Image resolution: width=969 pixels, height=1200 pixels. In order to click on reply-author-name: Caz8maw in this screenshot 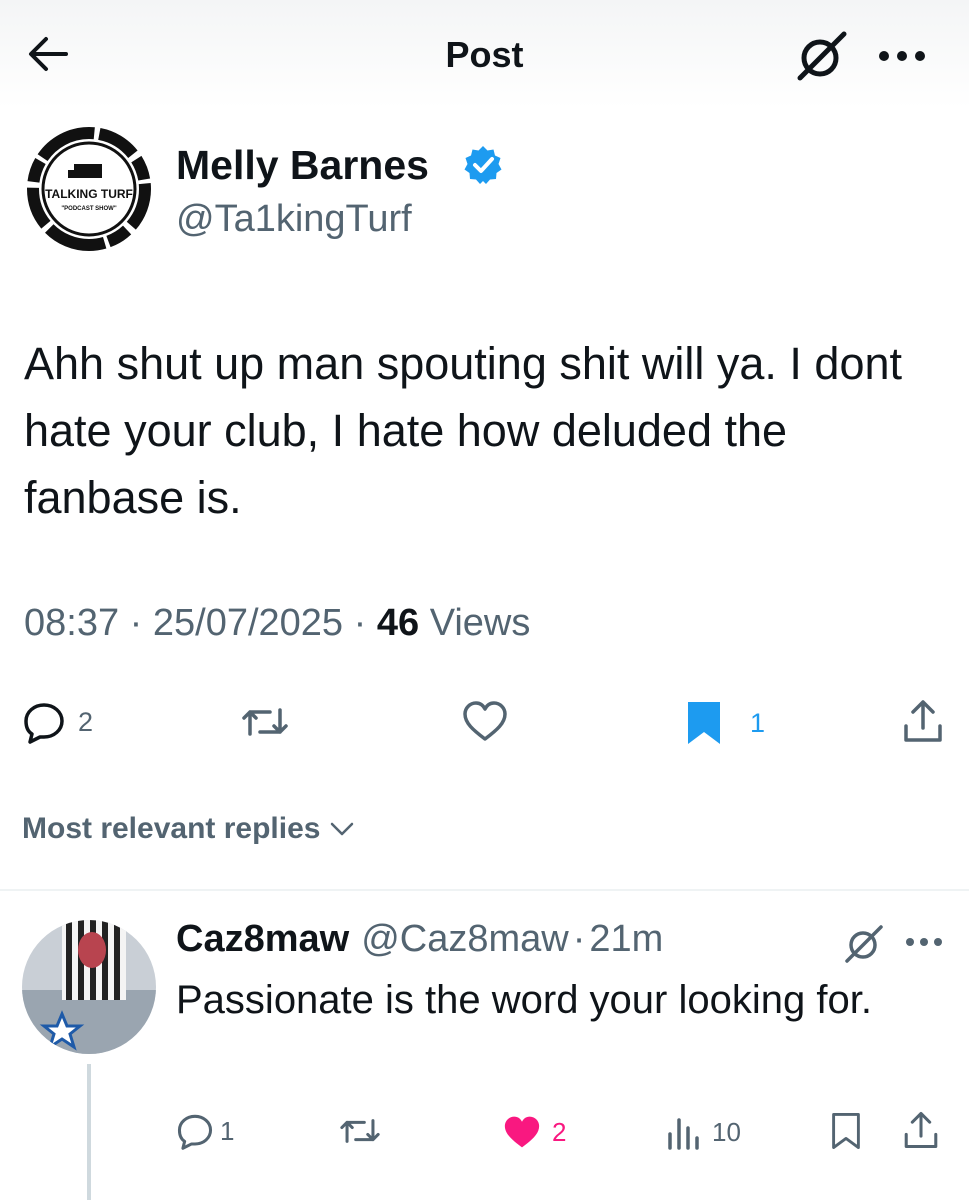, I will do `click(262, 939)`.